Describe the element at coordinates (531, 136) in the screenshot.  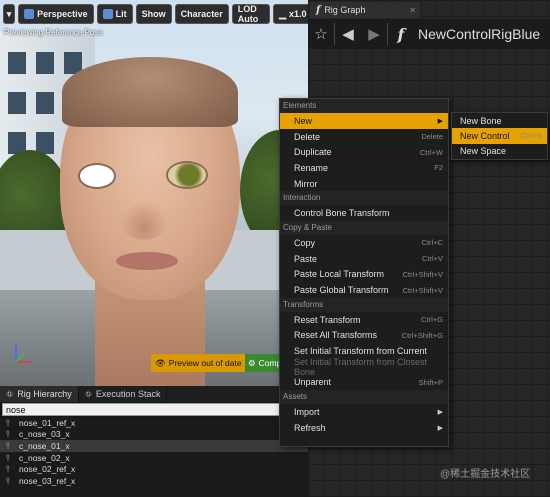
I see `menu-item-shortcut: Ctrl+N` at that location.